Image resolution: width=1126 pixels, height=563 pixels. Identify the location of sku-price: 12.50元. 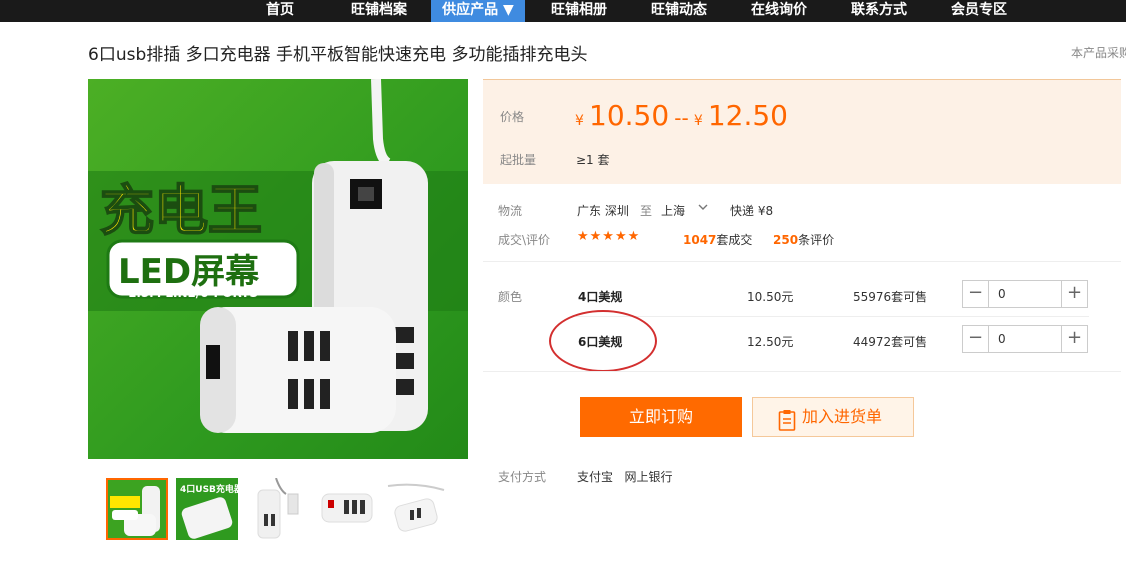
(770, 342).